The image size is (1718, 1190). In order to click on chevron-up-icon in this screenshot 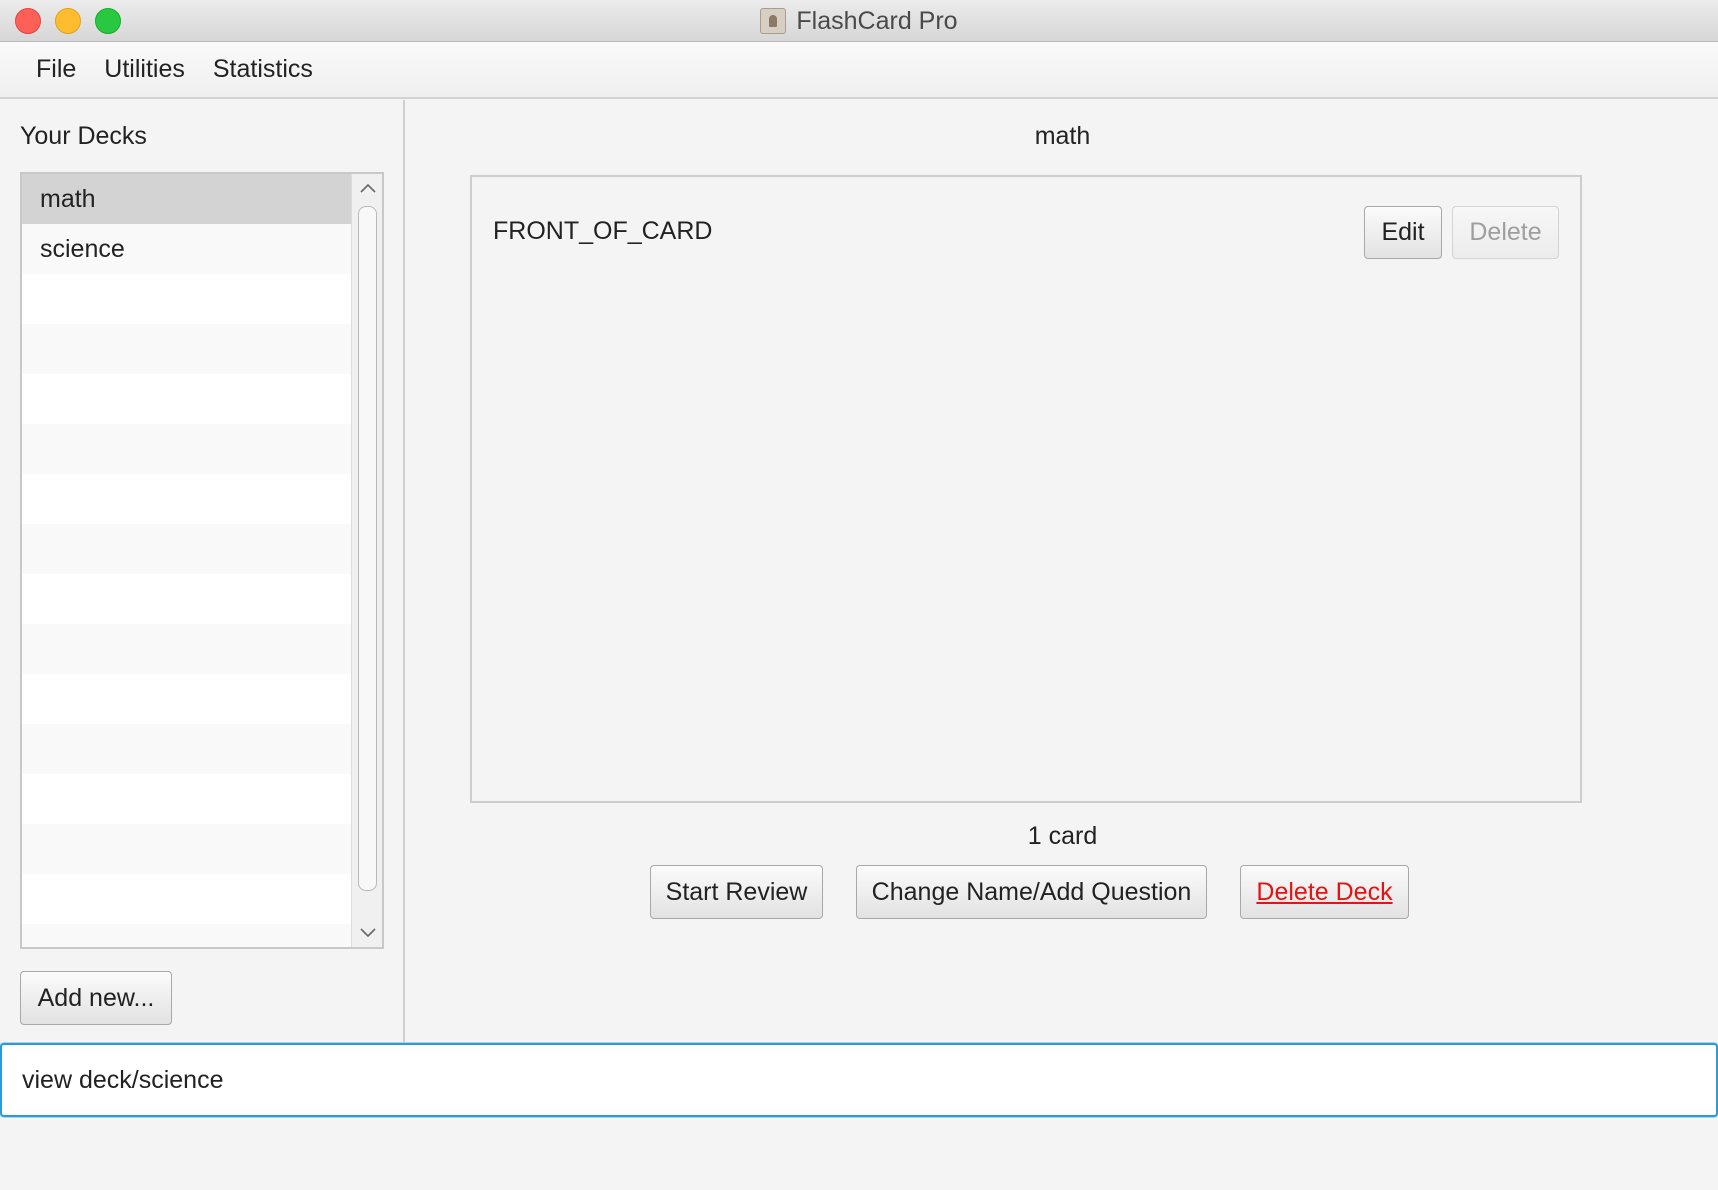, I will do `click(367, 188)`.